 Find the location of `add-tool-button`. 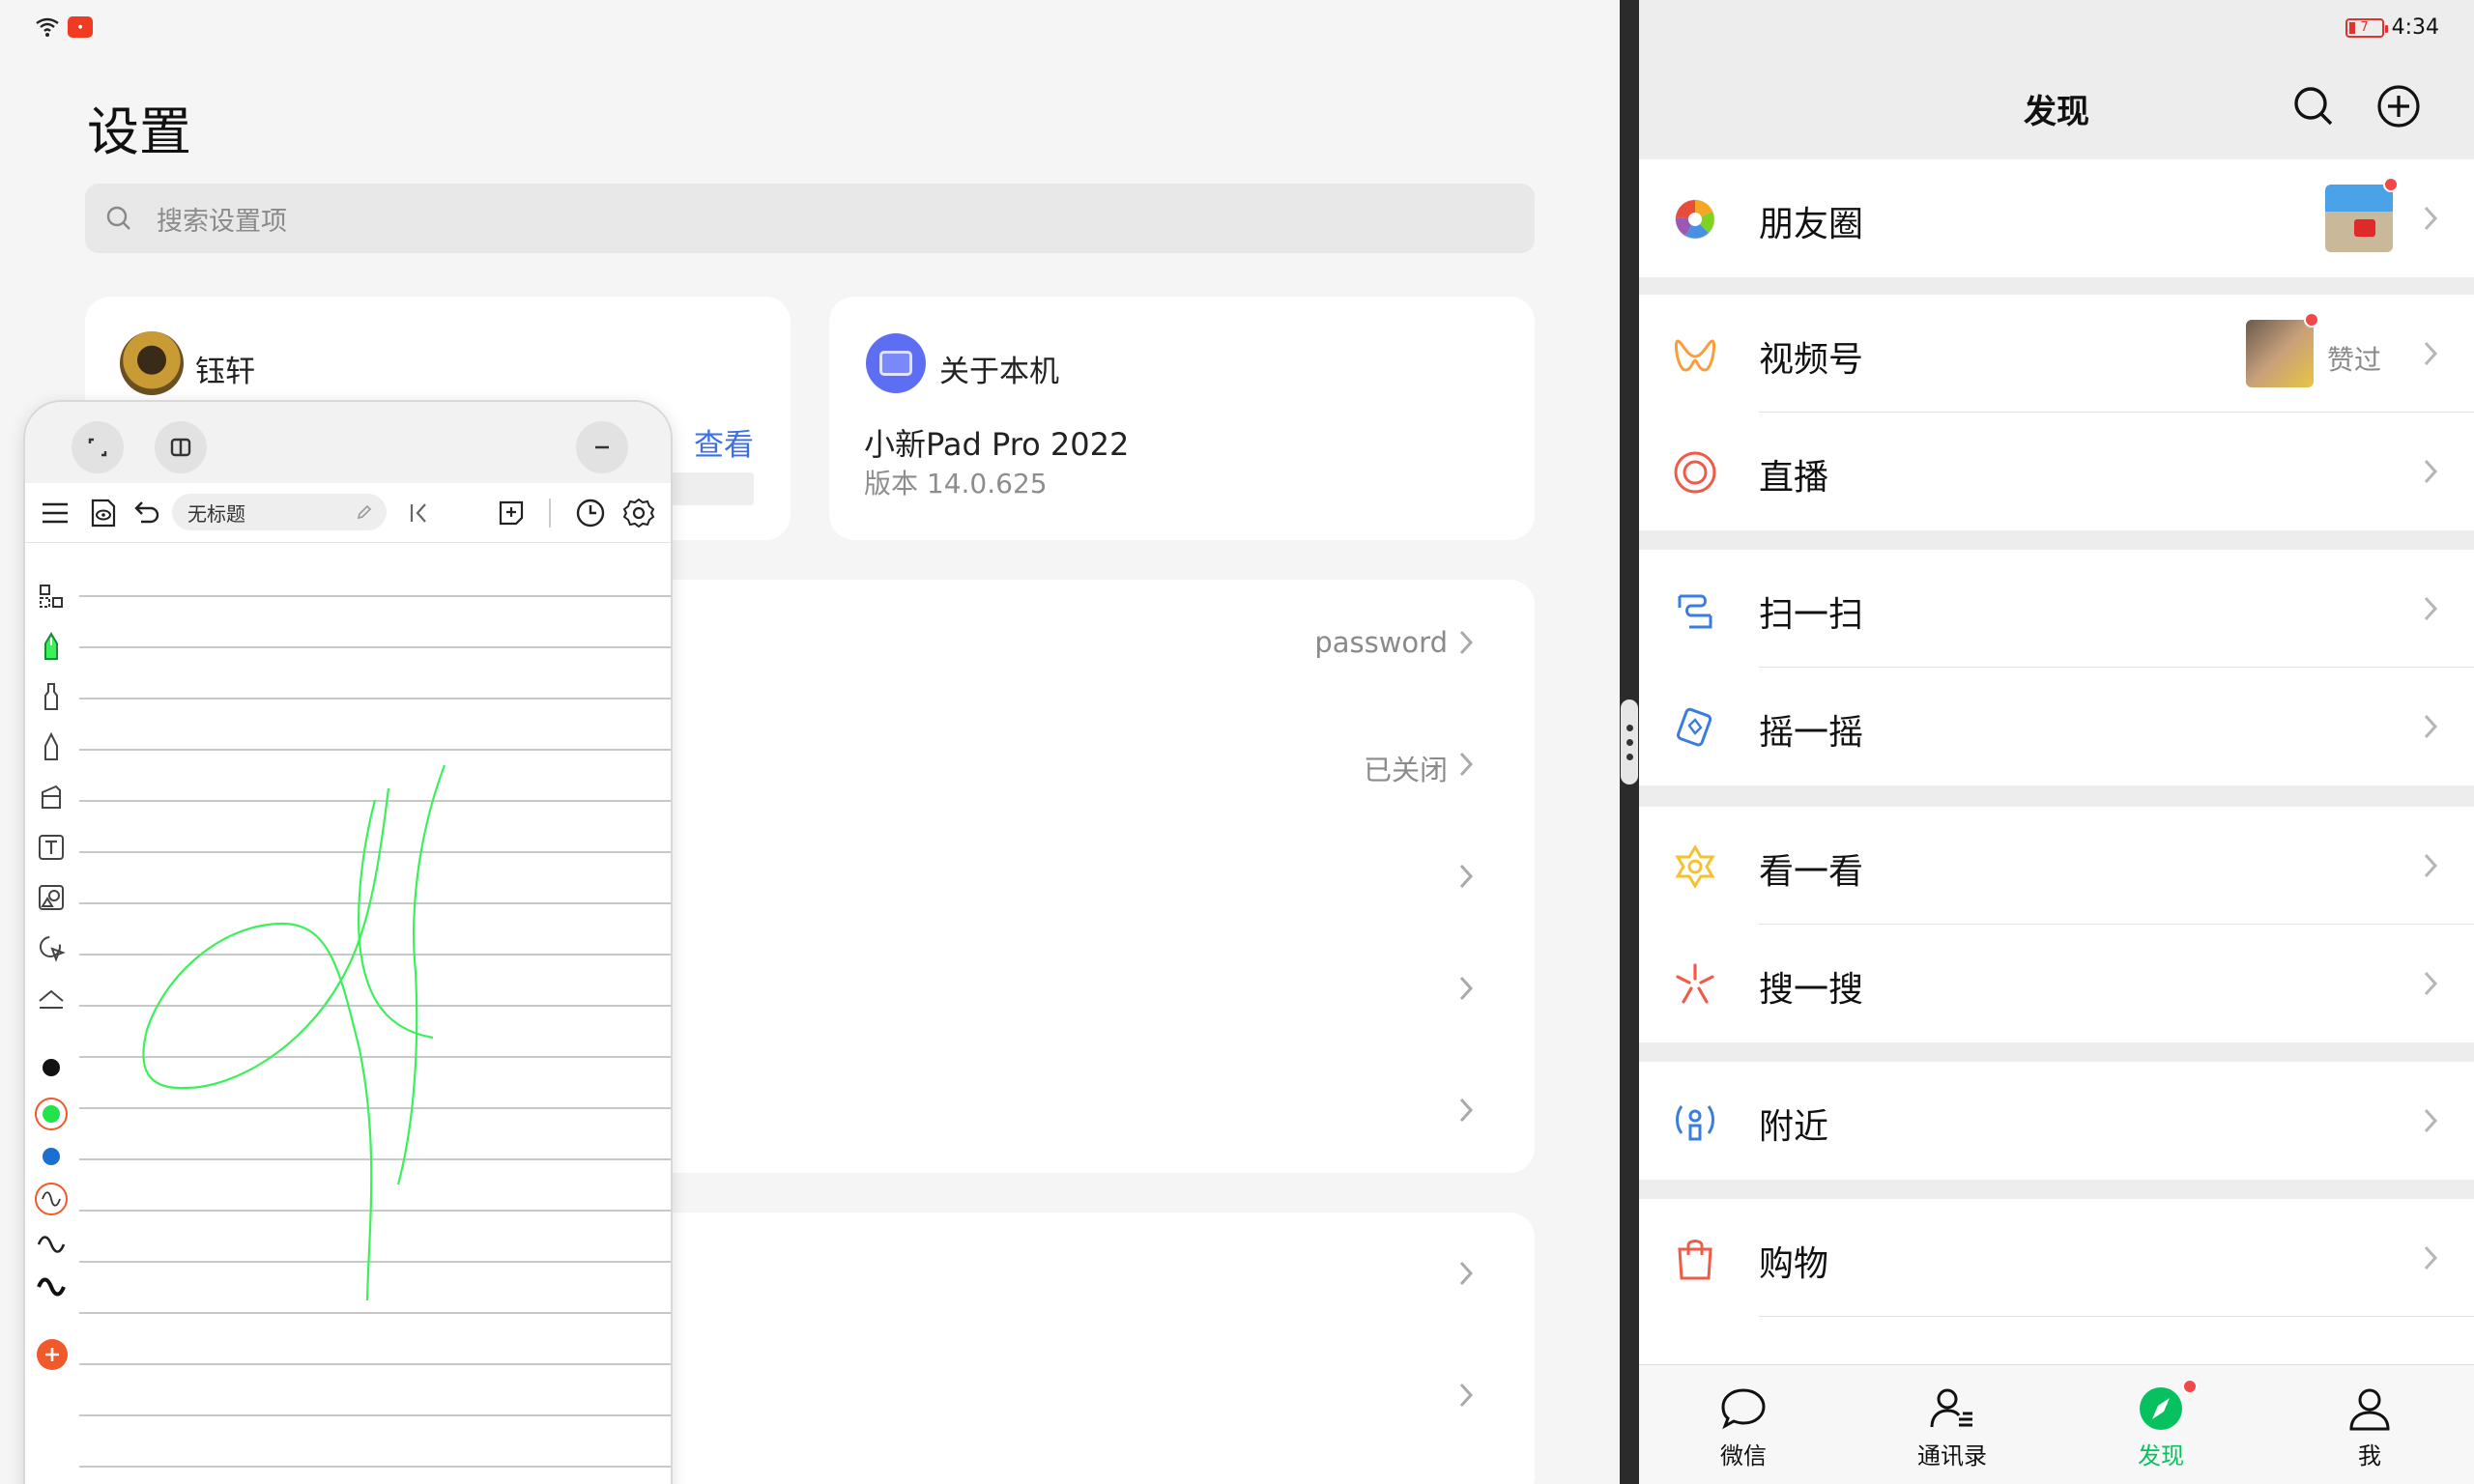

add-tool-button is located at coordinates (53, 1354).